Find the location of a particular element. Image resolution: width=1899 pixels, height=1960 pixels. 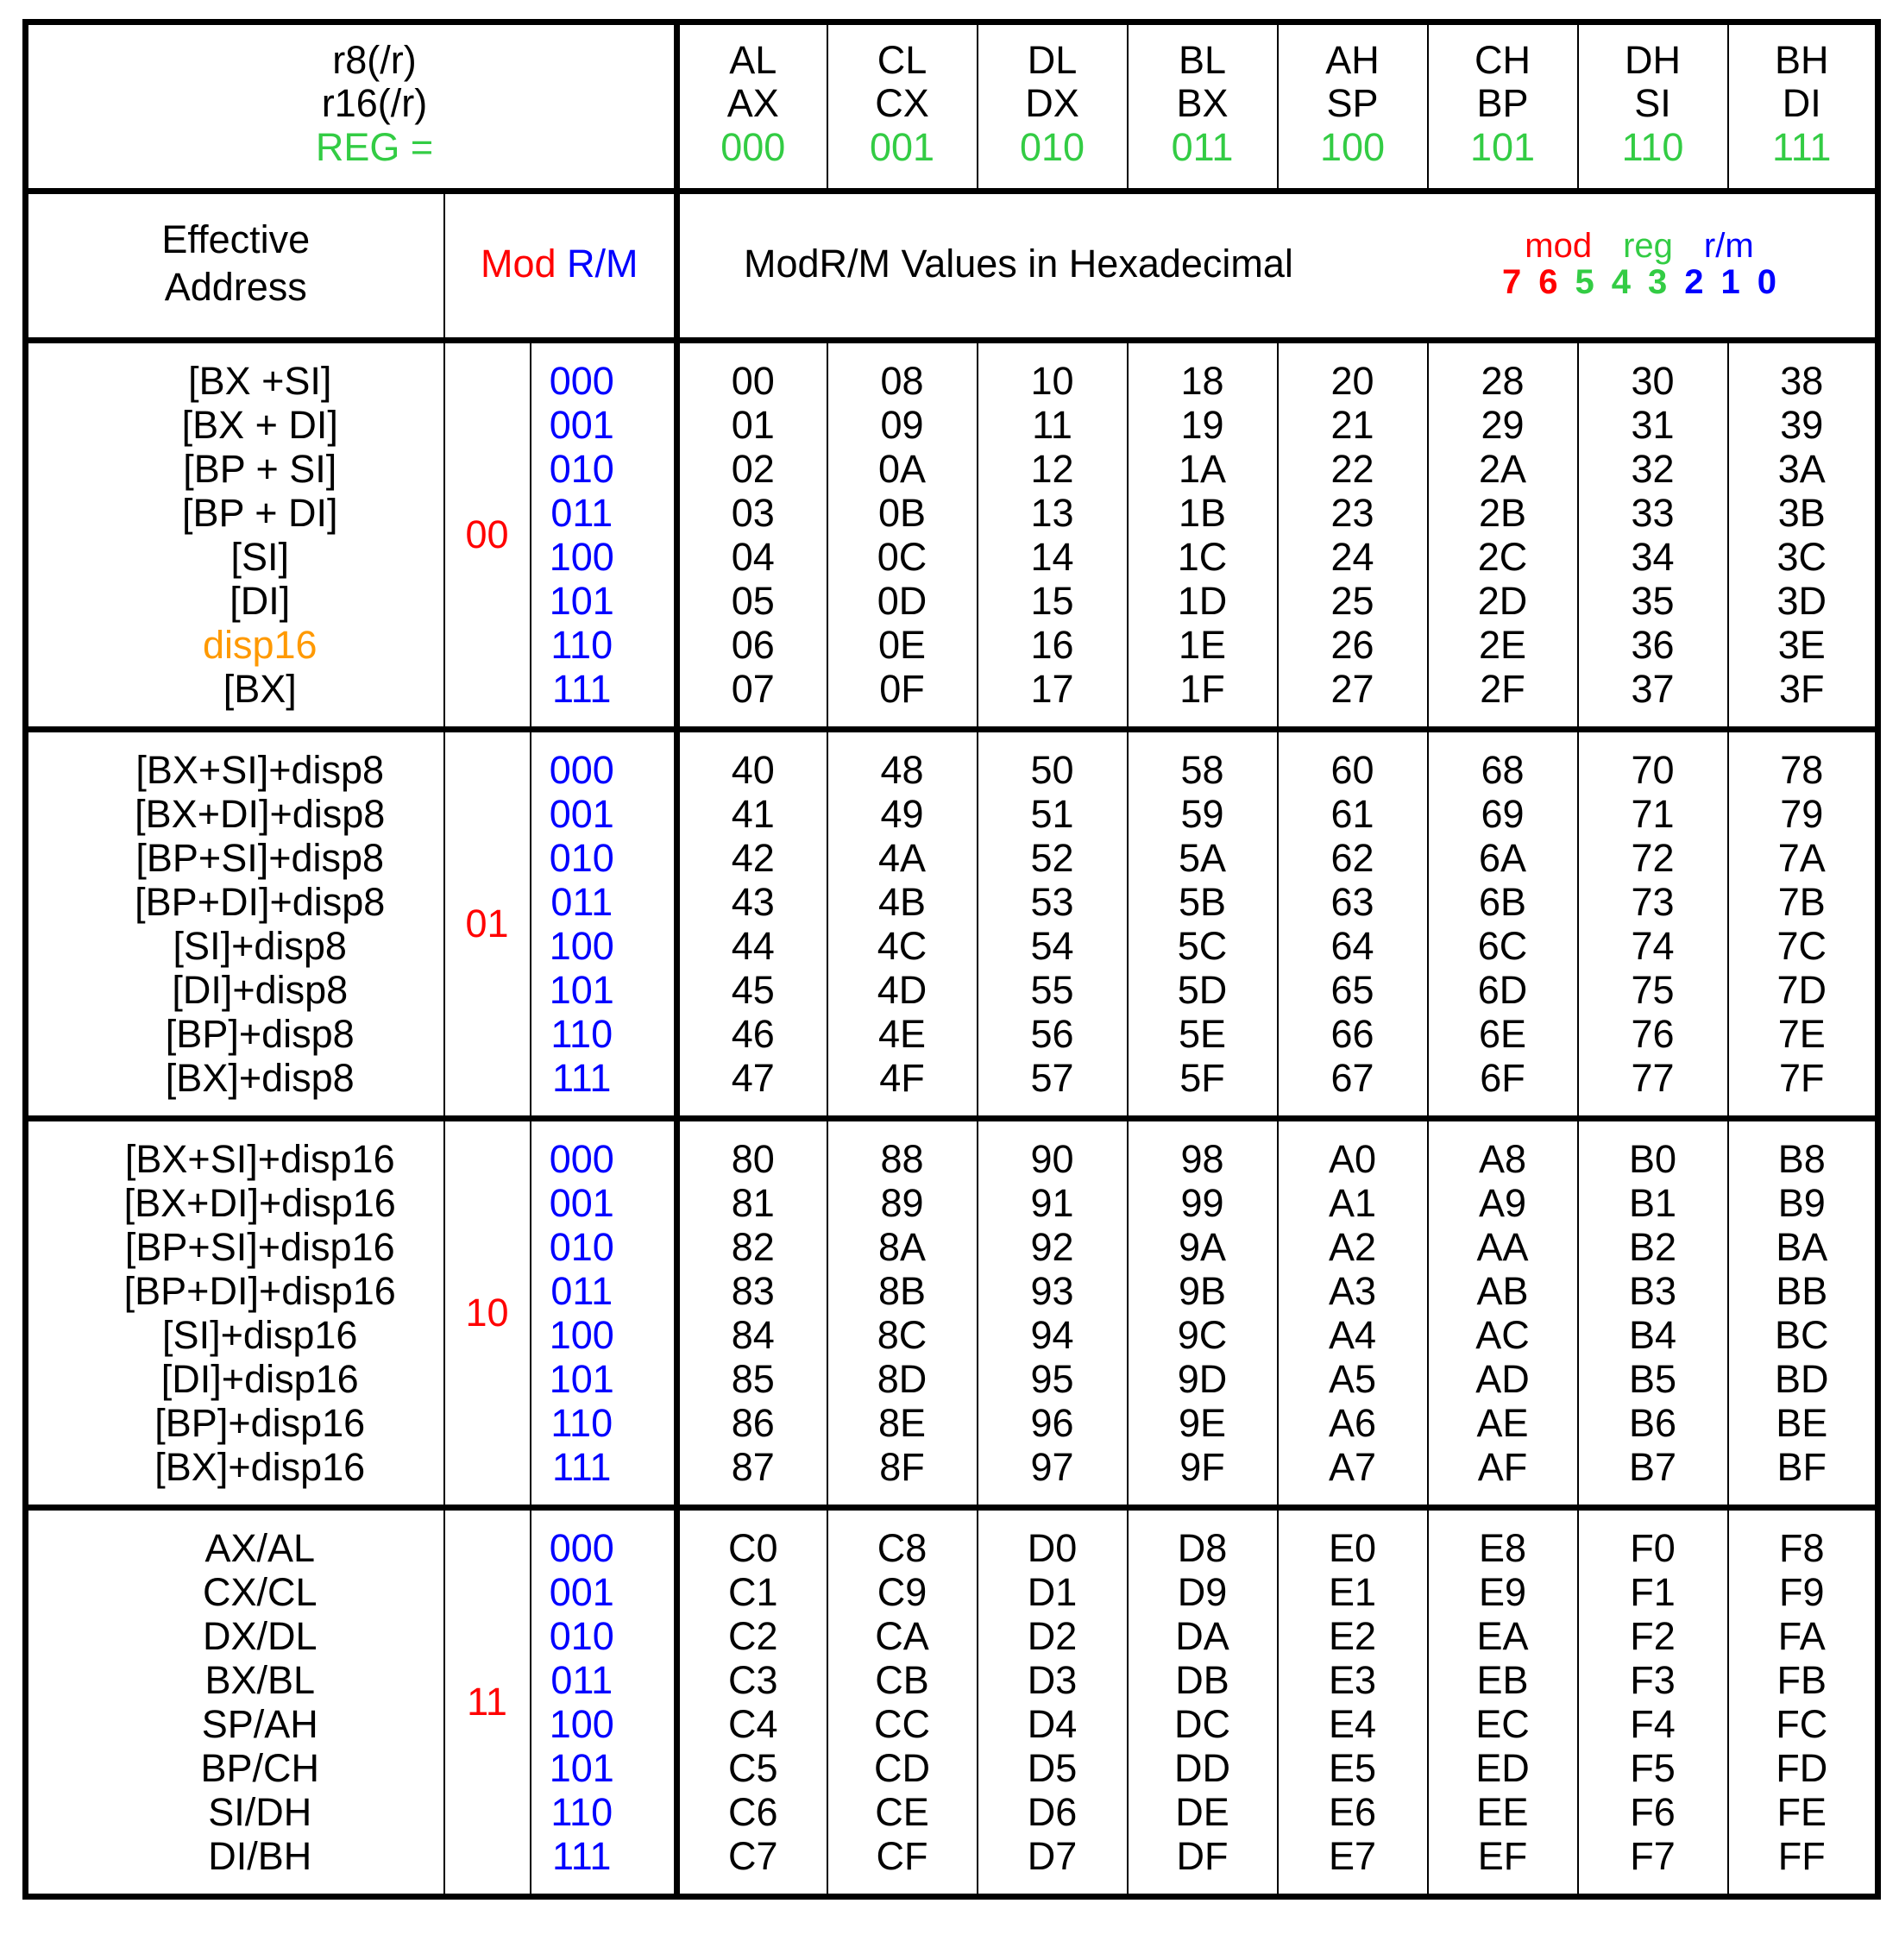

hex-value: A4 is located at coordinates (1352, 1334).